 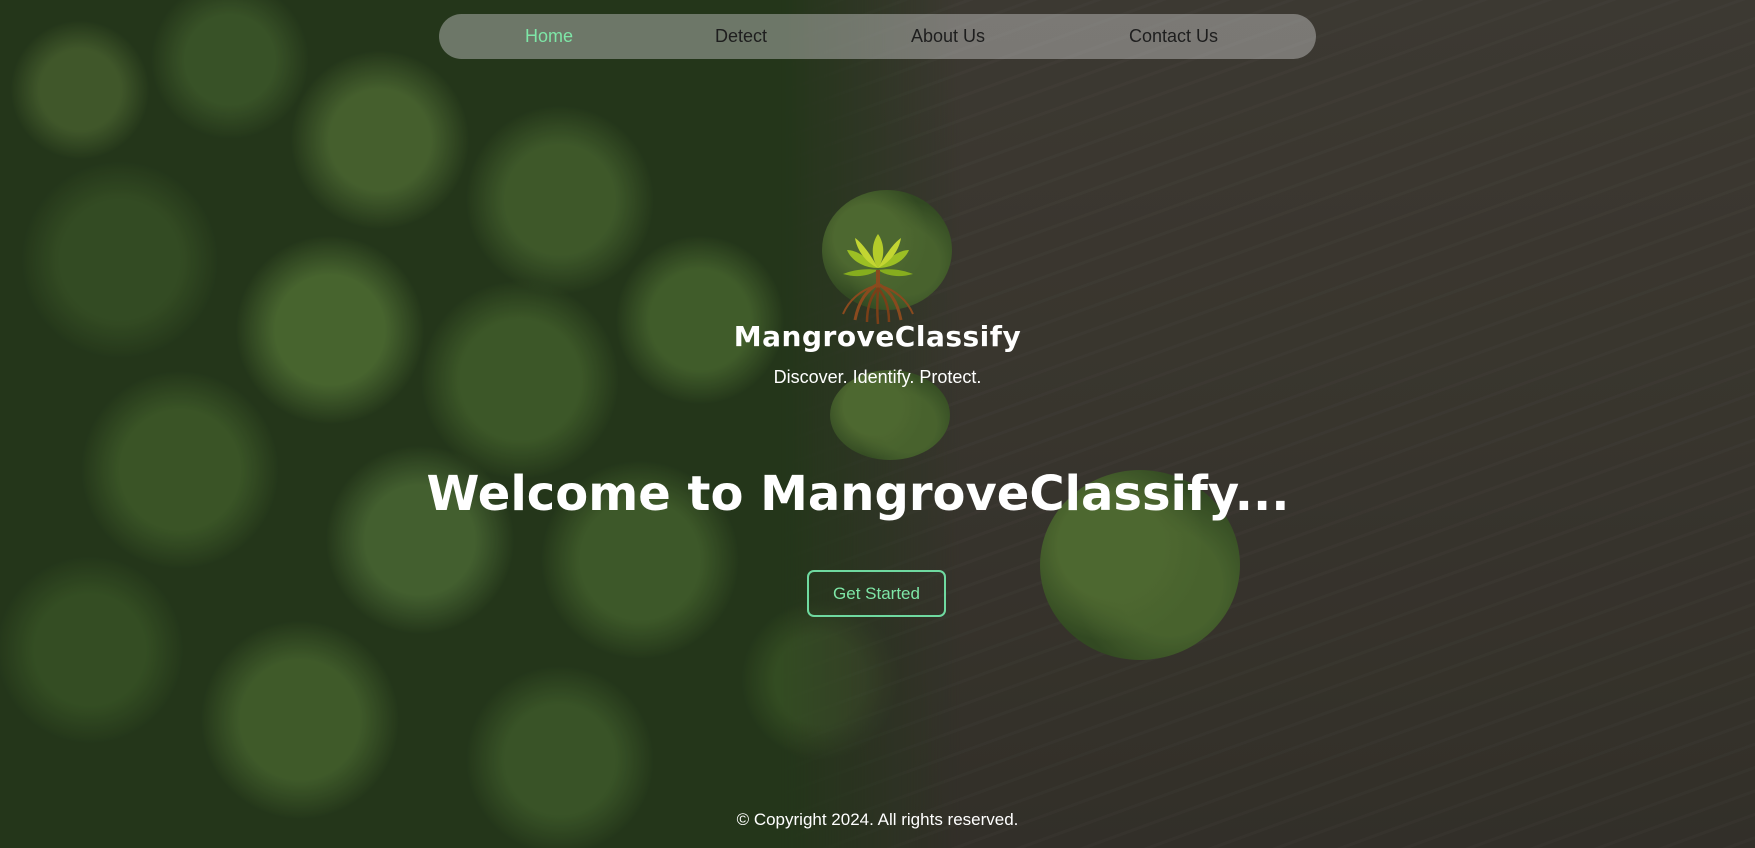 What do you see at coordinates (877, 36) in the screenshot?
I see `navbar: Home Detect About Us Contact Us` at bounding box center [877, 36].